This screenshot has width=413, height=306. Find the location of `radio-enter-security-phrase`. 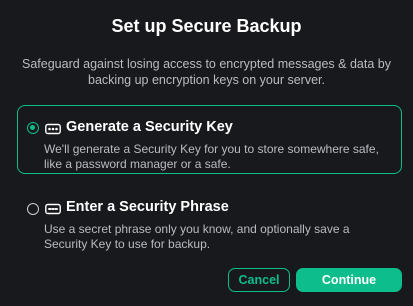

radio-enter-security-phrase is located at coordinates (33, 209).